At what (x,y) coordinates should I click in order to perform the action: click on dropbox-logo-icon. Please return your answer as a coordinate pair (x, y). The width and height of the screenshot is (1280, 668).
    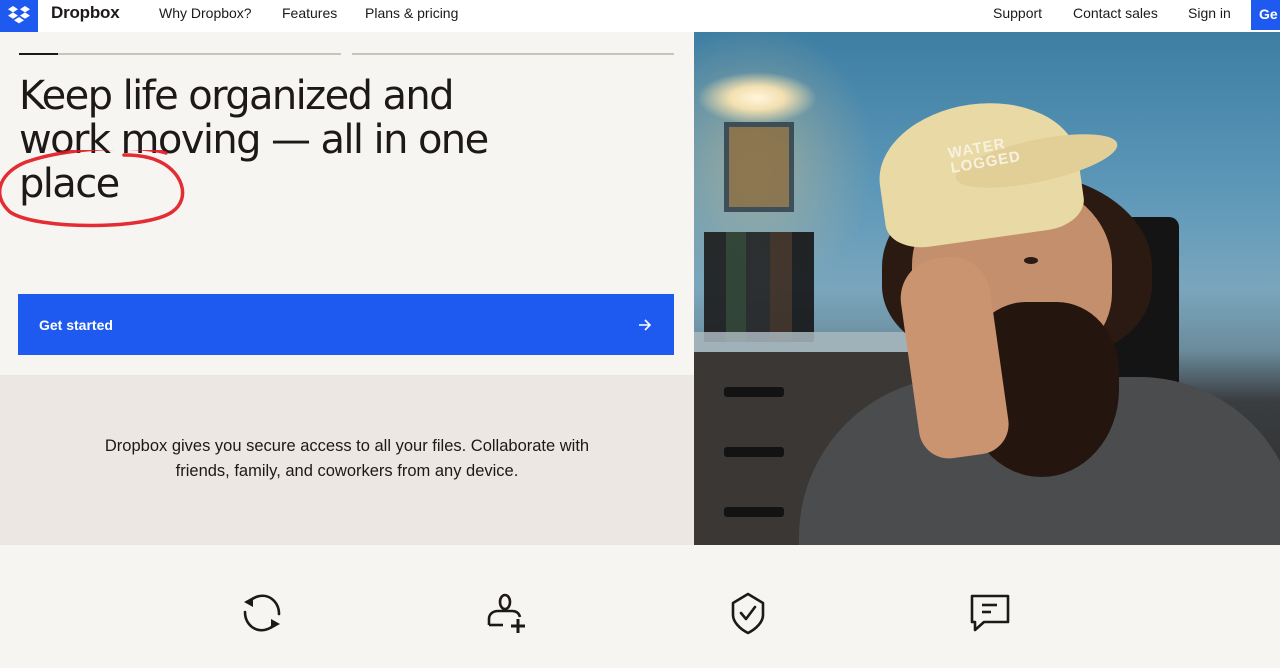
    Looking at the image, I should click on (19, 15).